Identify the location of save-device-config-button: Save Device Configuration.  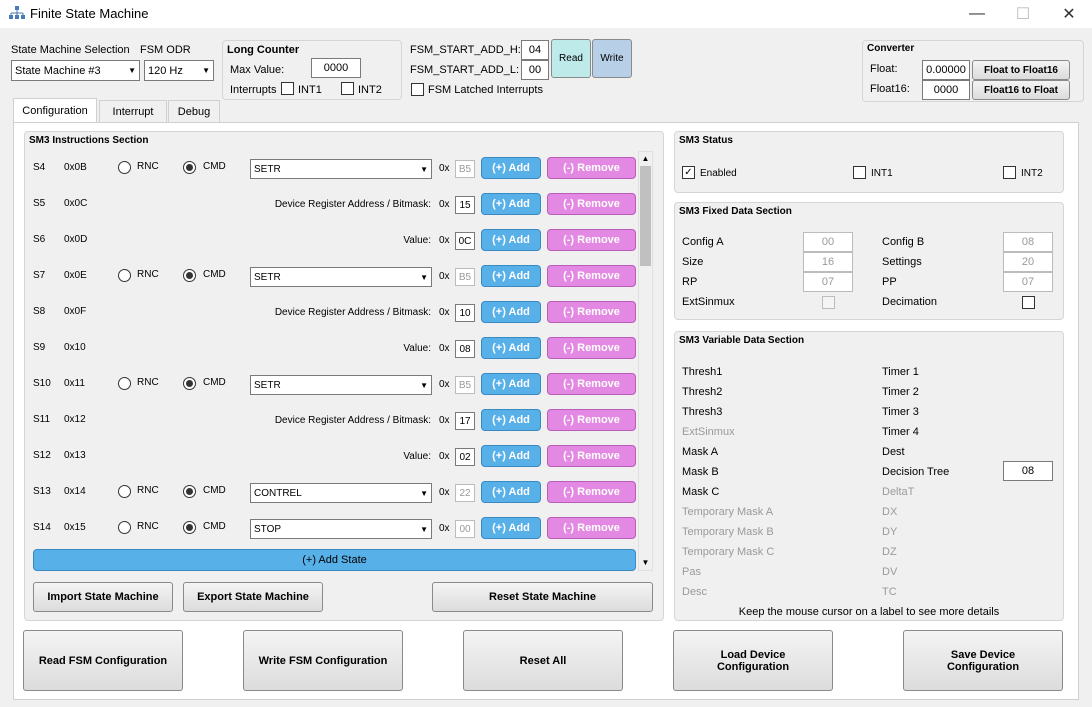
(983, 660).